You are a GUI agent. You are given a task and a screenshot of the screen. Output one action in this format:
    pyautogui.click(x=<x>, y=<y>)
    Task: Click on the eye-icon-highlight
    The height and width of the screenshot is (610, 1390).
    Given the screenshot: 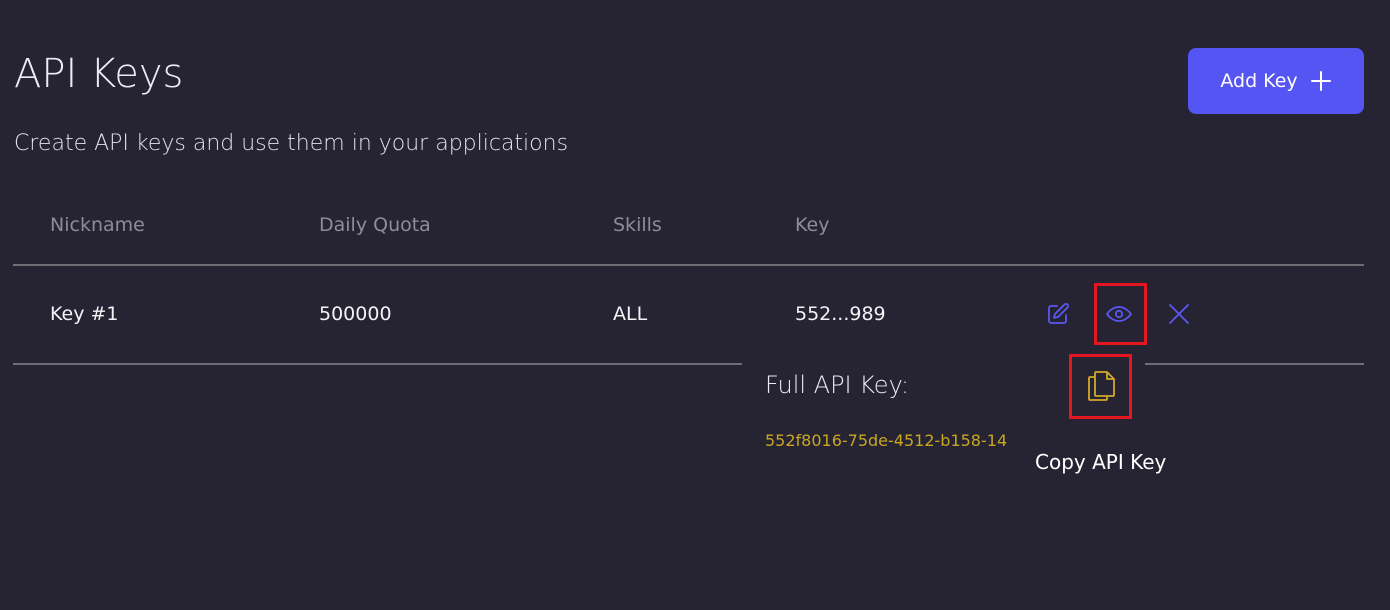 What is the action you would take?
    pyautogui.click(x=1120, y=314)
    